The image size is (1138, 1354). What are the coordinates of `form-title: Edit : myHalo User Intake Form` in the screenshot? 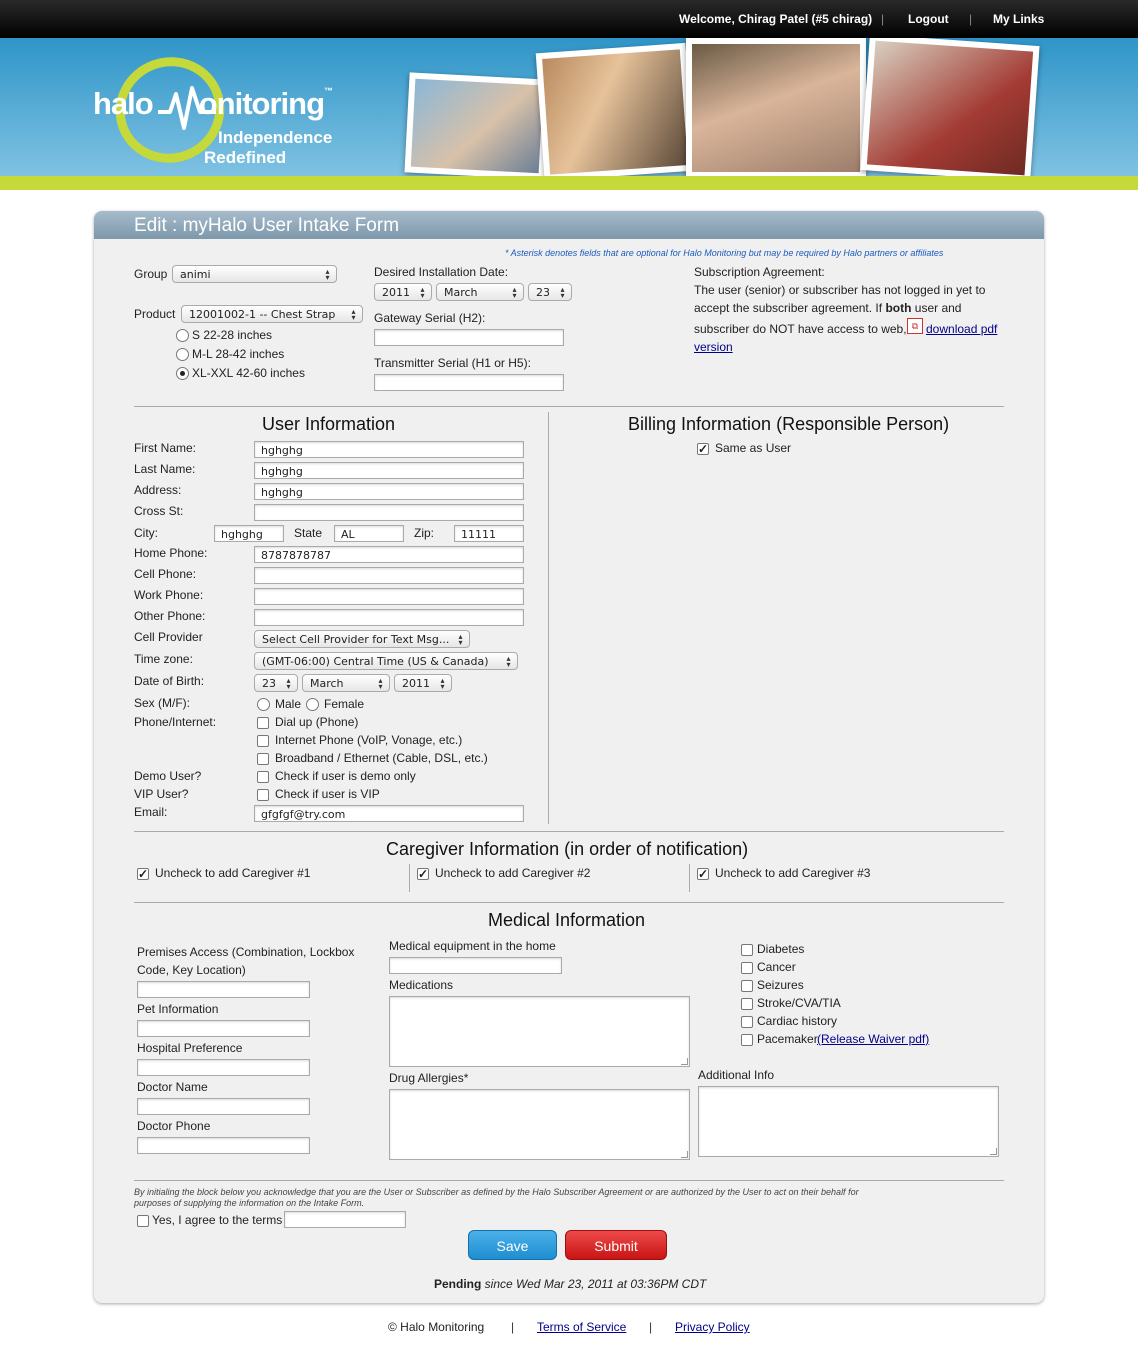 It's located at (267, 225).